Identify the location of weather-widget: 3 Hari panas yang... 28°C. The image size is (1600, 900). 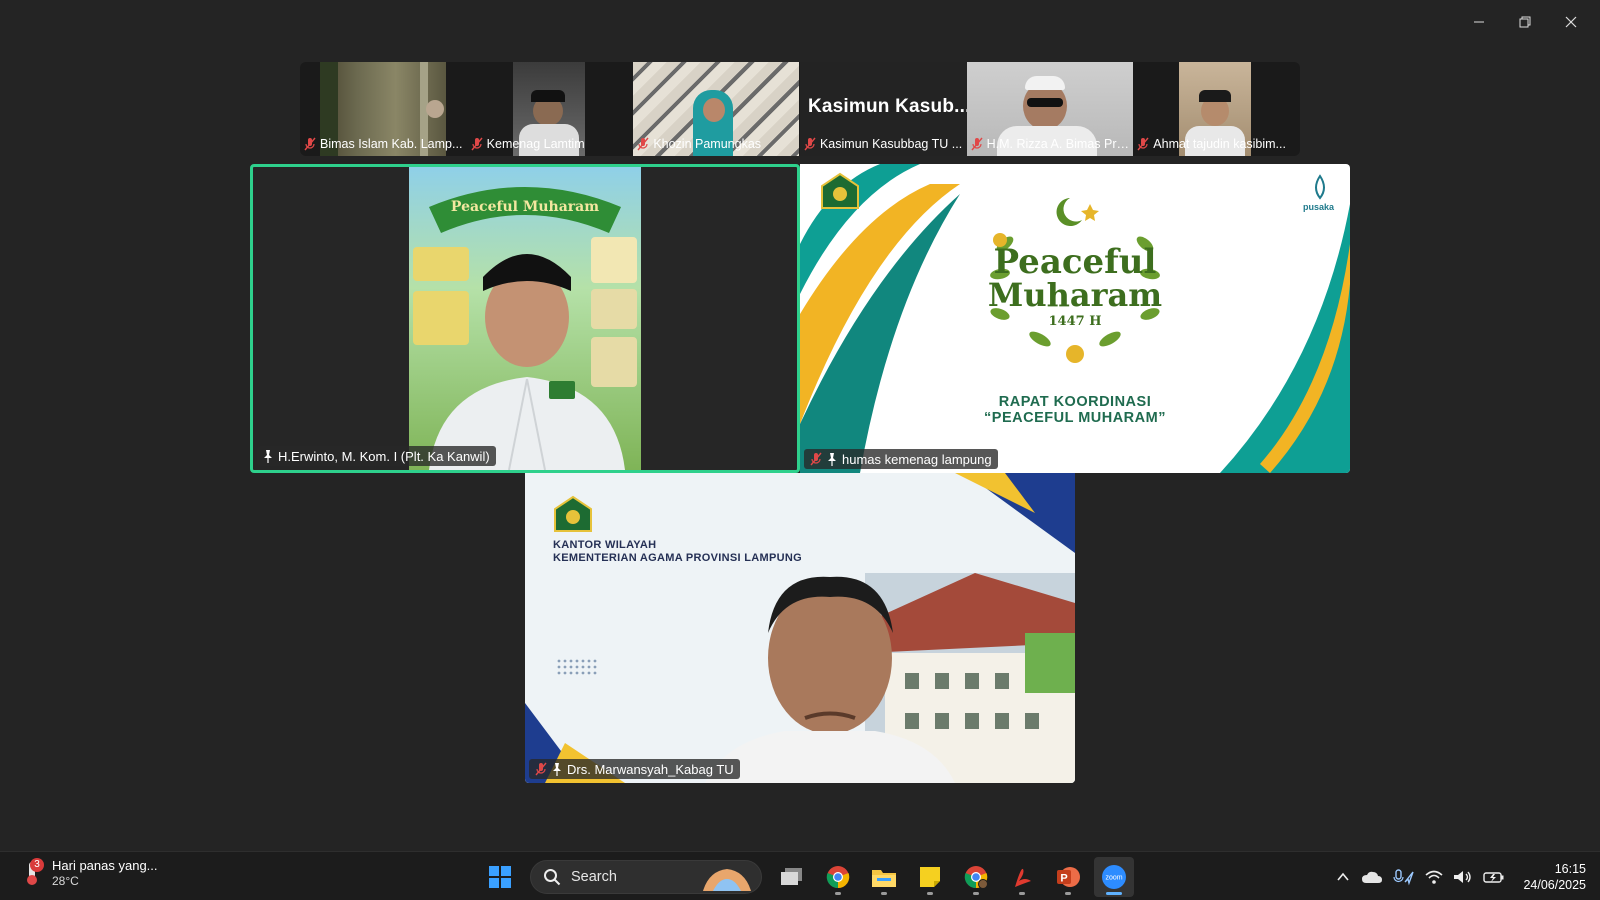
(89, 873).